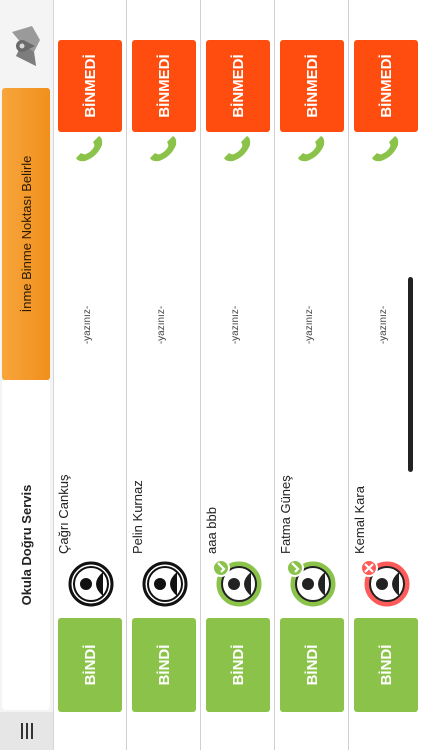 This screenshot has height=750, width=422. I want to click on student-name: aaa bbb, so click(211, 530).